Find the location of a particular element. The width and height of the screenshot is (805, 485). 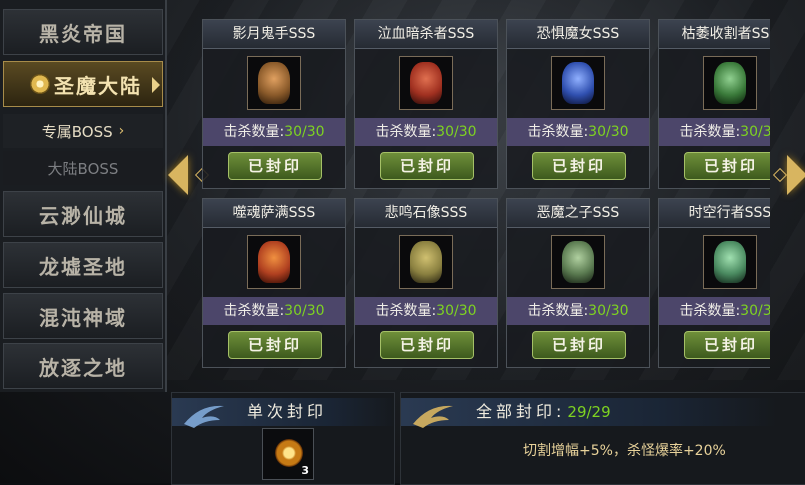

chevron-right-icon: › is located at coordinates (121, 131).